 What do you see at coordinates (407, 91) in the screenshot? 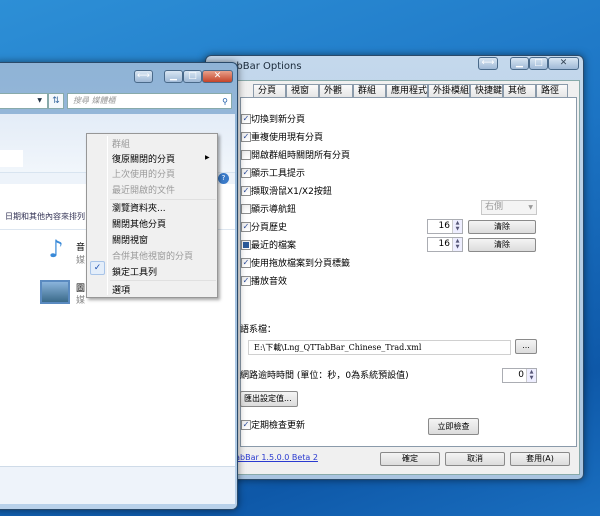
I see `tab-4: 應用程式` at bounding box center [407, 91].